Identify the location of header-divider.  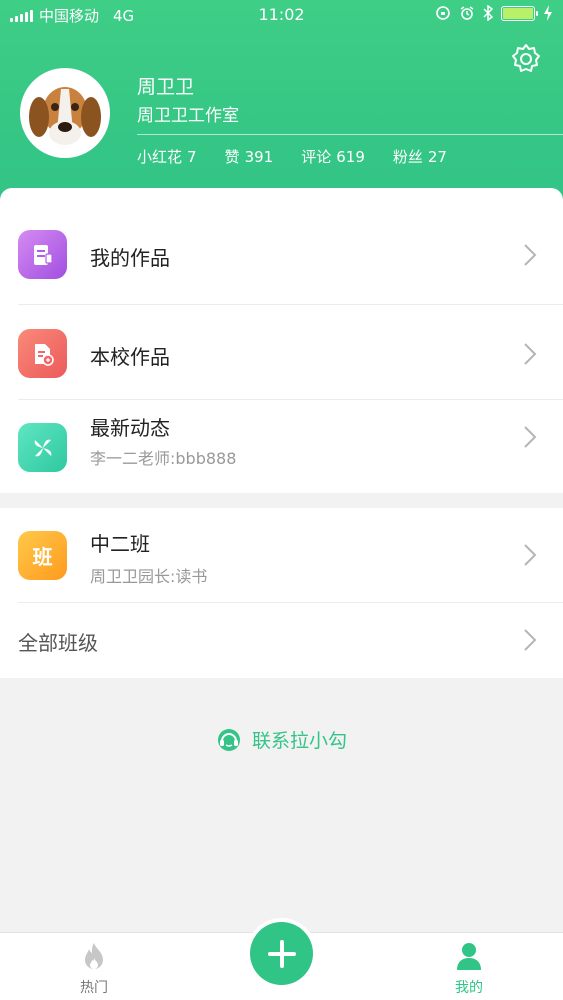
(350, 134).